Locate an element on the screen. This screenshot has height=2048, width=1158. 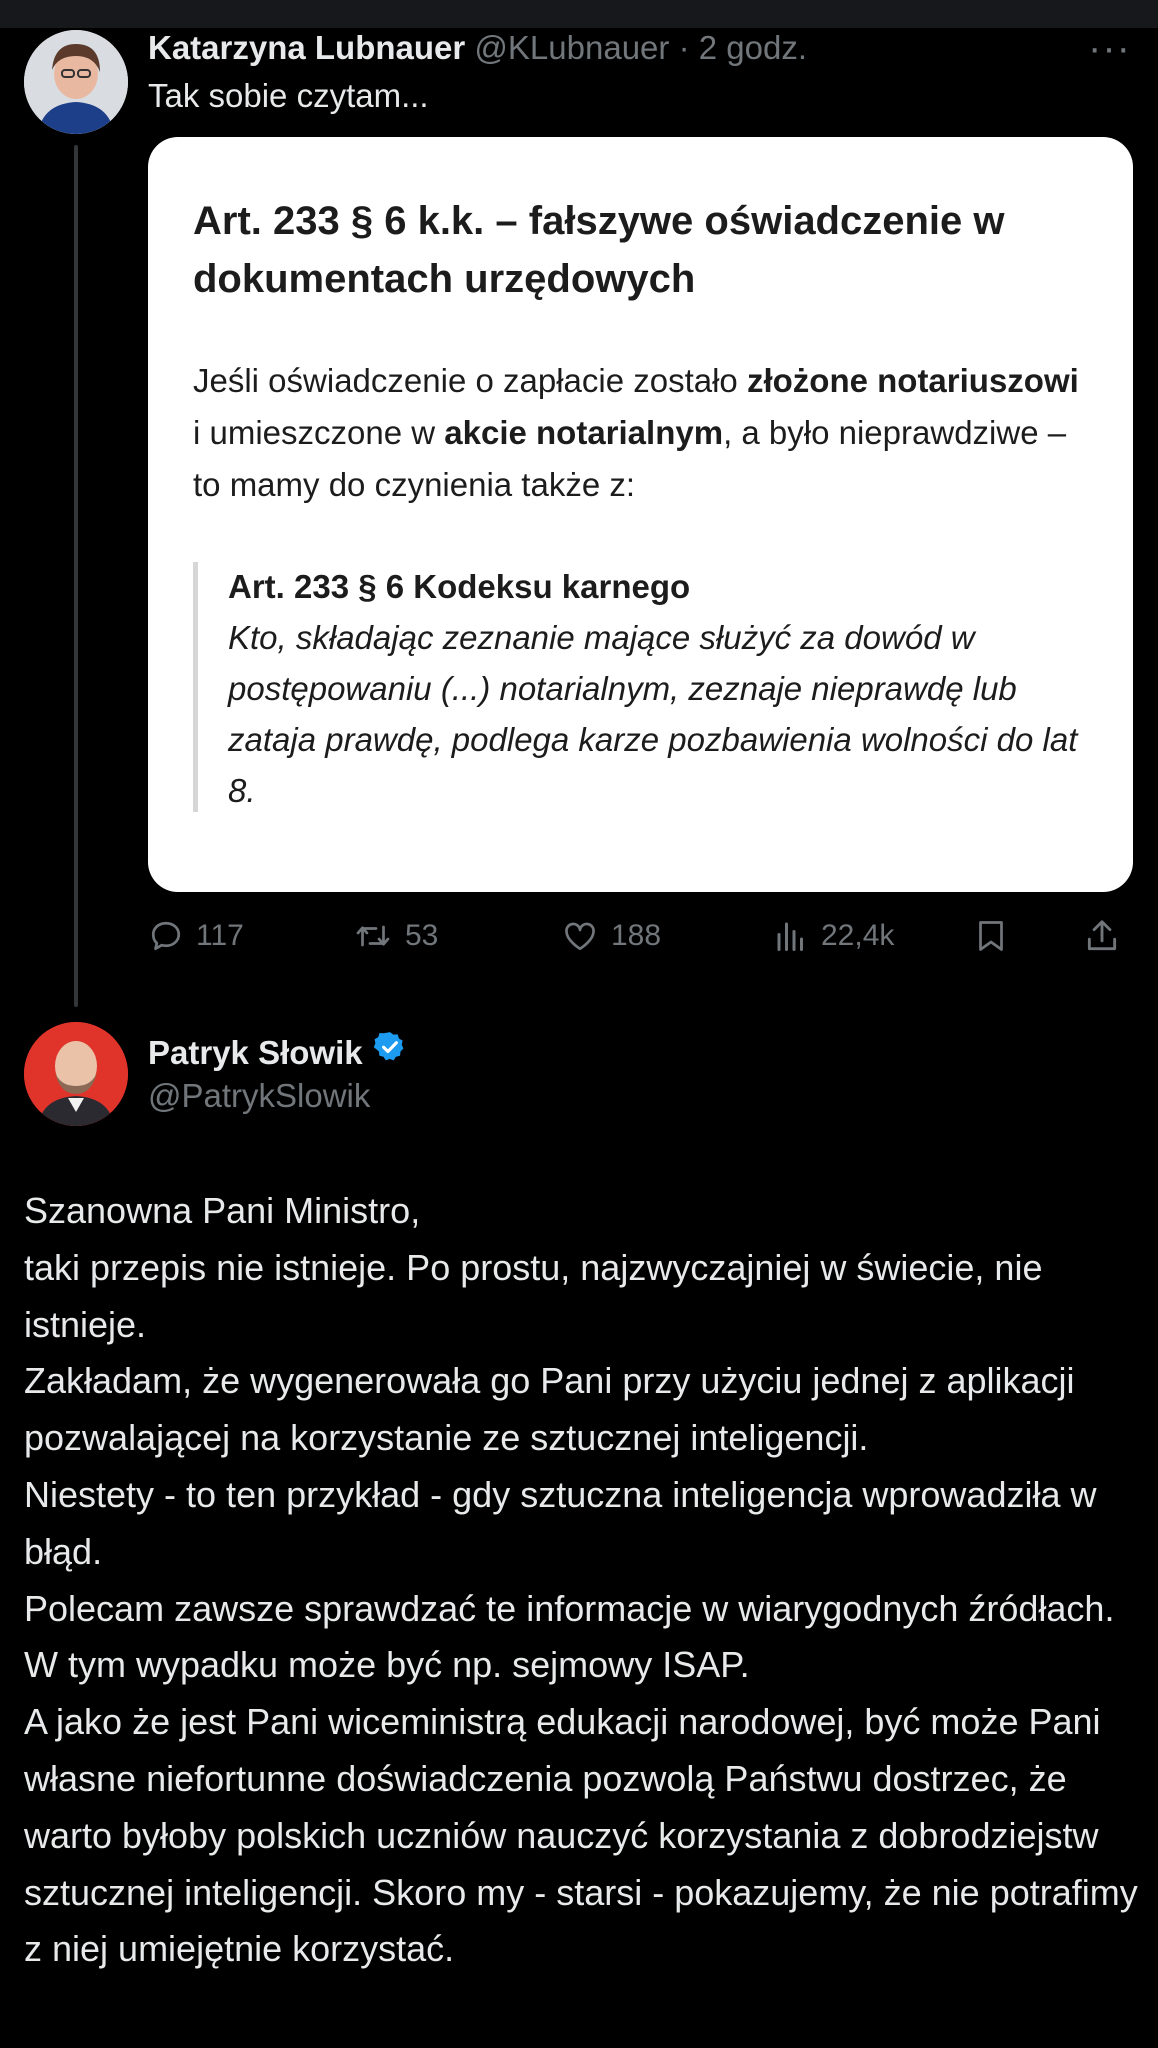
reply-count: 117 is located at coordinates (220, 935).